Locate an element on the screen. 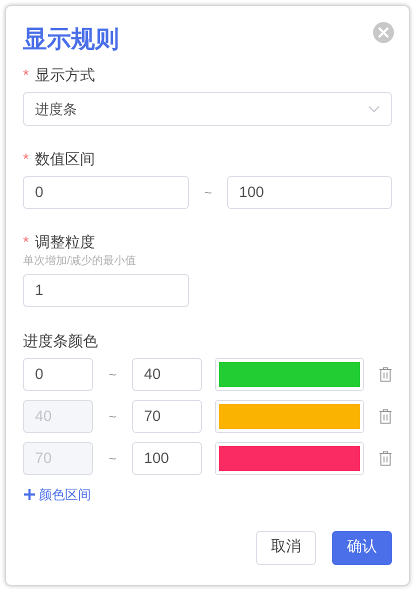 Image resolution: width=415 pixels, height=591 pixels. plus-icon is located at coordinates (29, 495).